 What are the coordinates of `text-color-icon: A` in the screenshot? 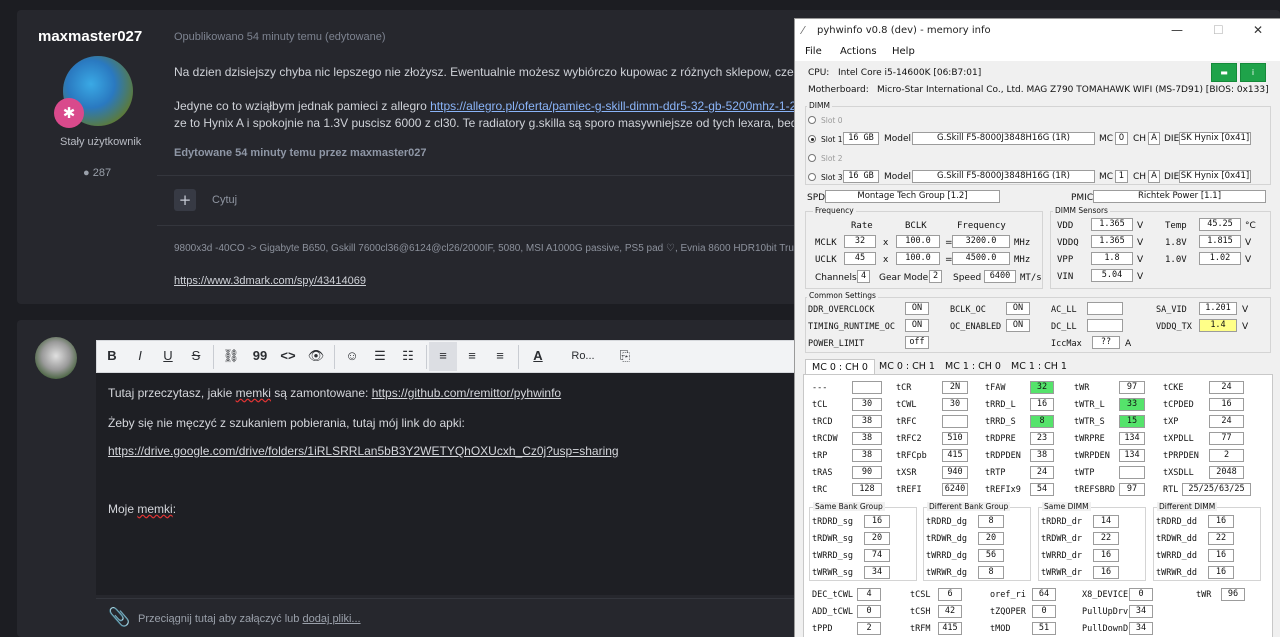 It's located at (538, 355).